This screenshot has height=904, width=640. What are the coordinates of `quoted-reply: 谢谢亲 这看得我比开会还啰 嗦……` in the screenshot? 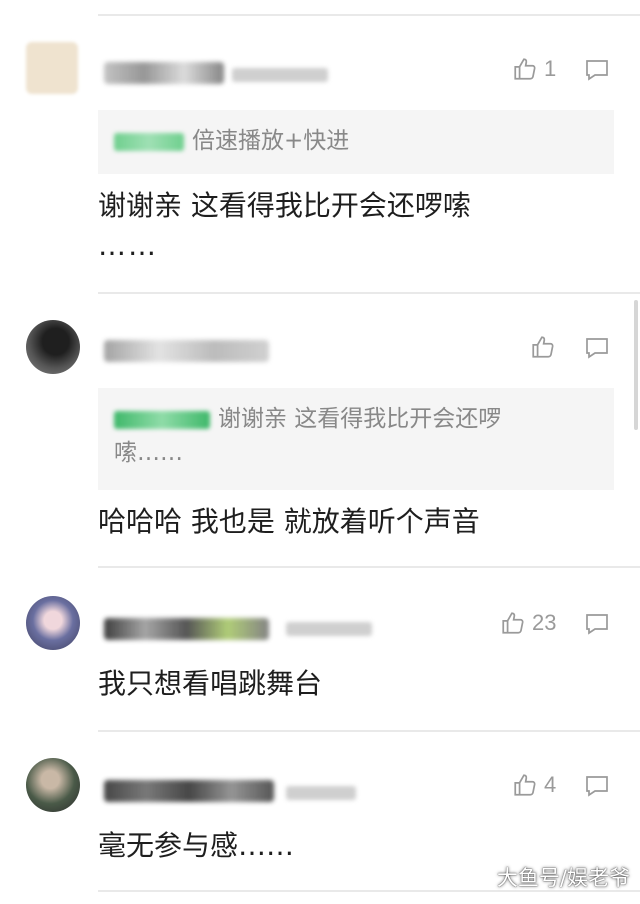 It's located at (356, 439).